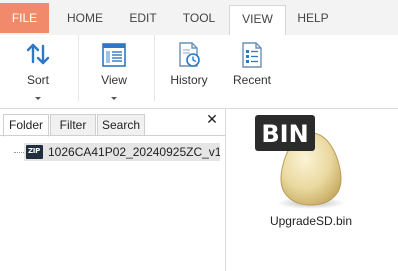  Describe the element at coordinates (189, 71) in the screenshot. I see `history-button: History` at that location.